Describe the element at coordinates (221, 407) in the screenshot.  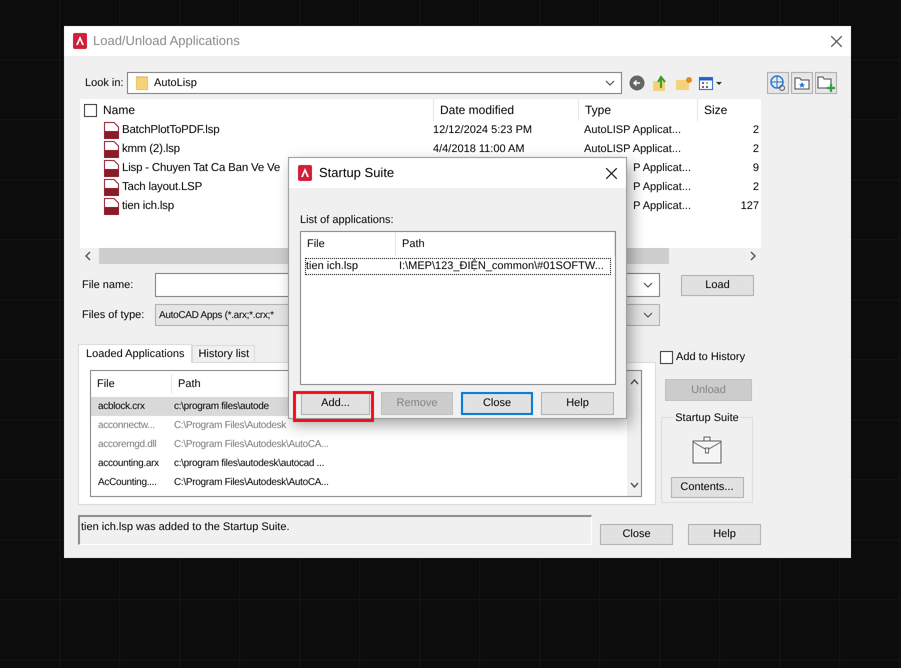
I see `path-cell-text: c:\program files\autode` at that location.